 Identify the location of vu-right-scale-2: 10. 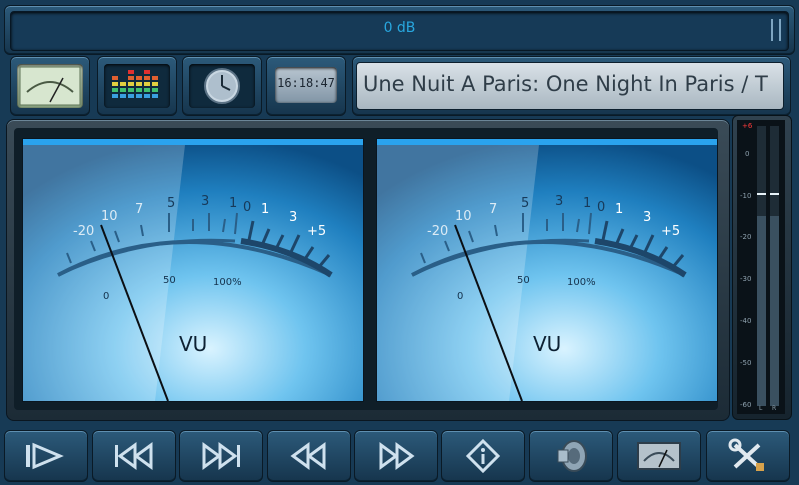
(463, 216).